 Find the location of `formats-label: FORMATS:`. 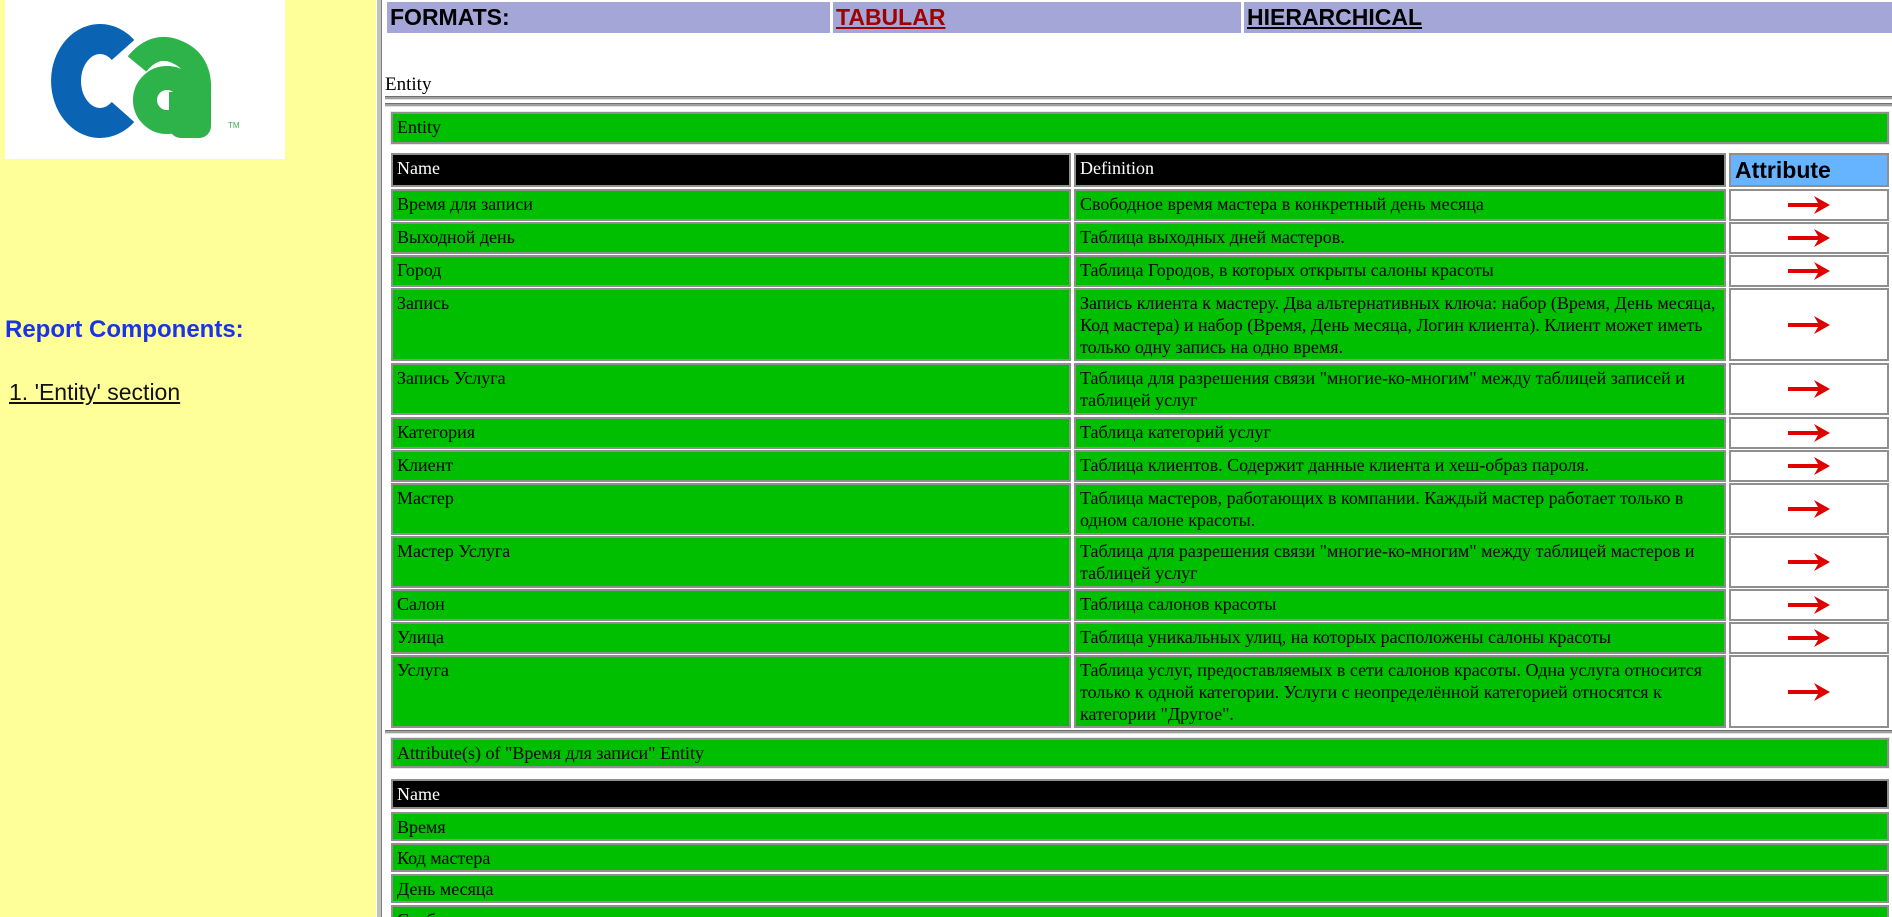

formats-label: FORMATS: is located at coordinates (608, 17).